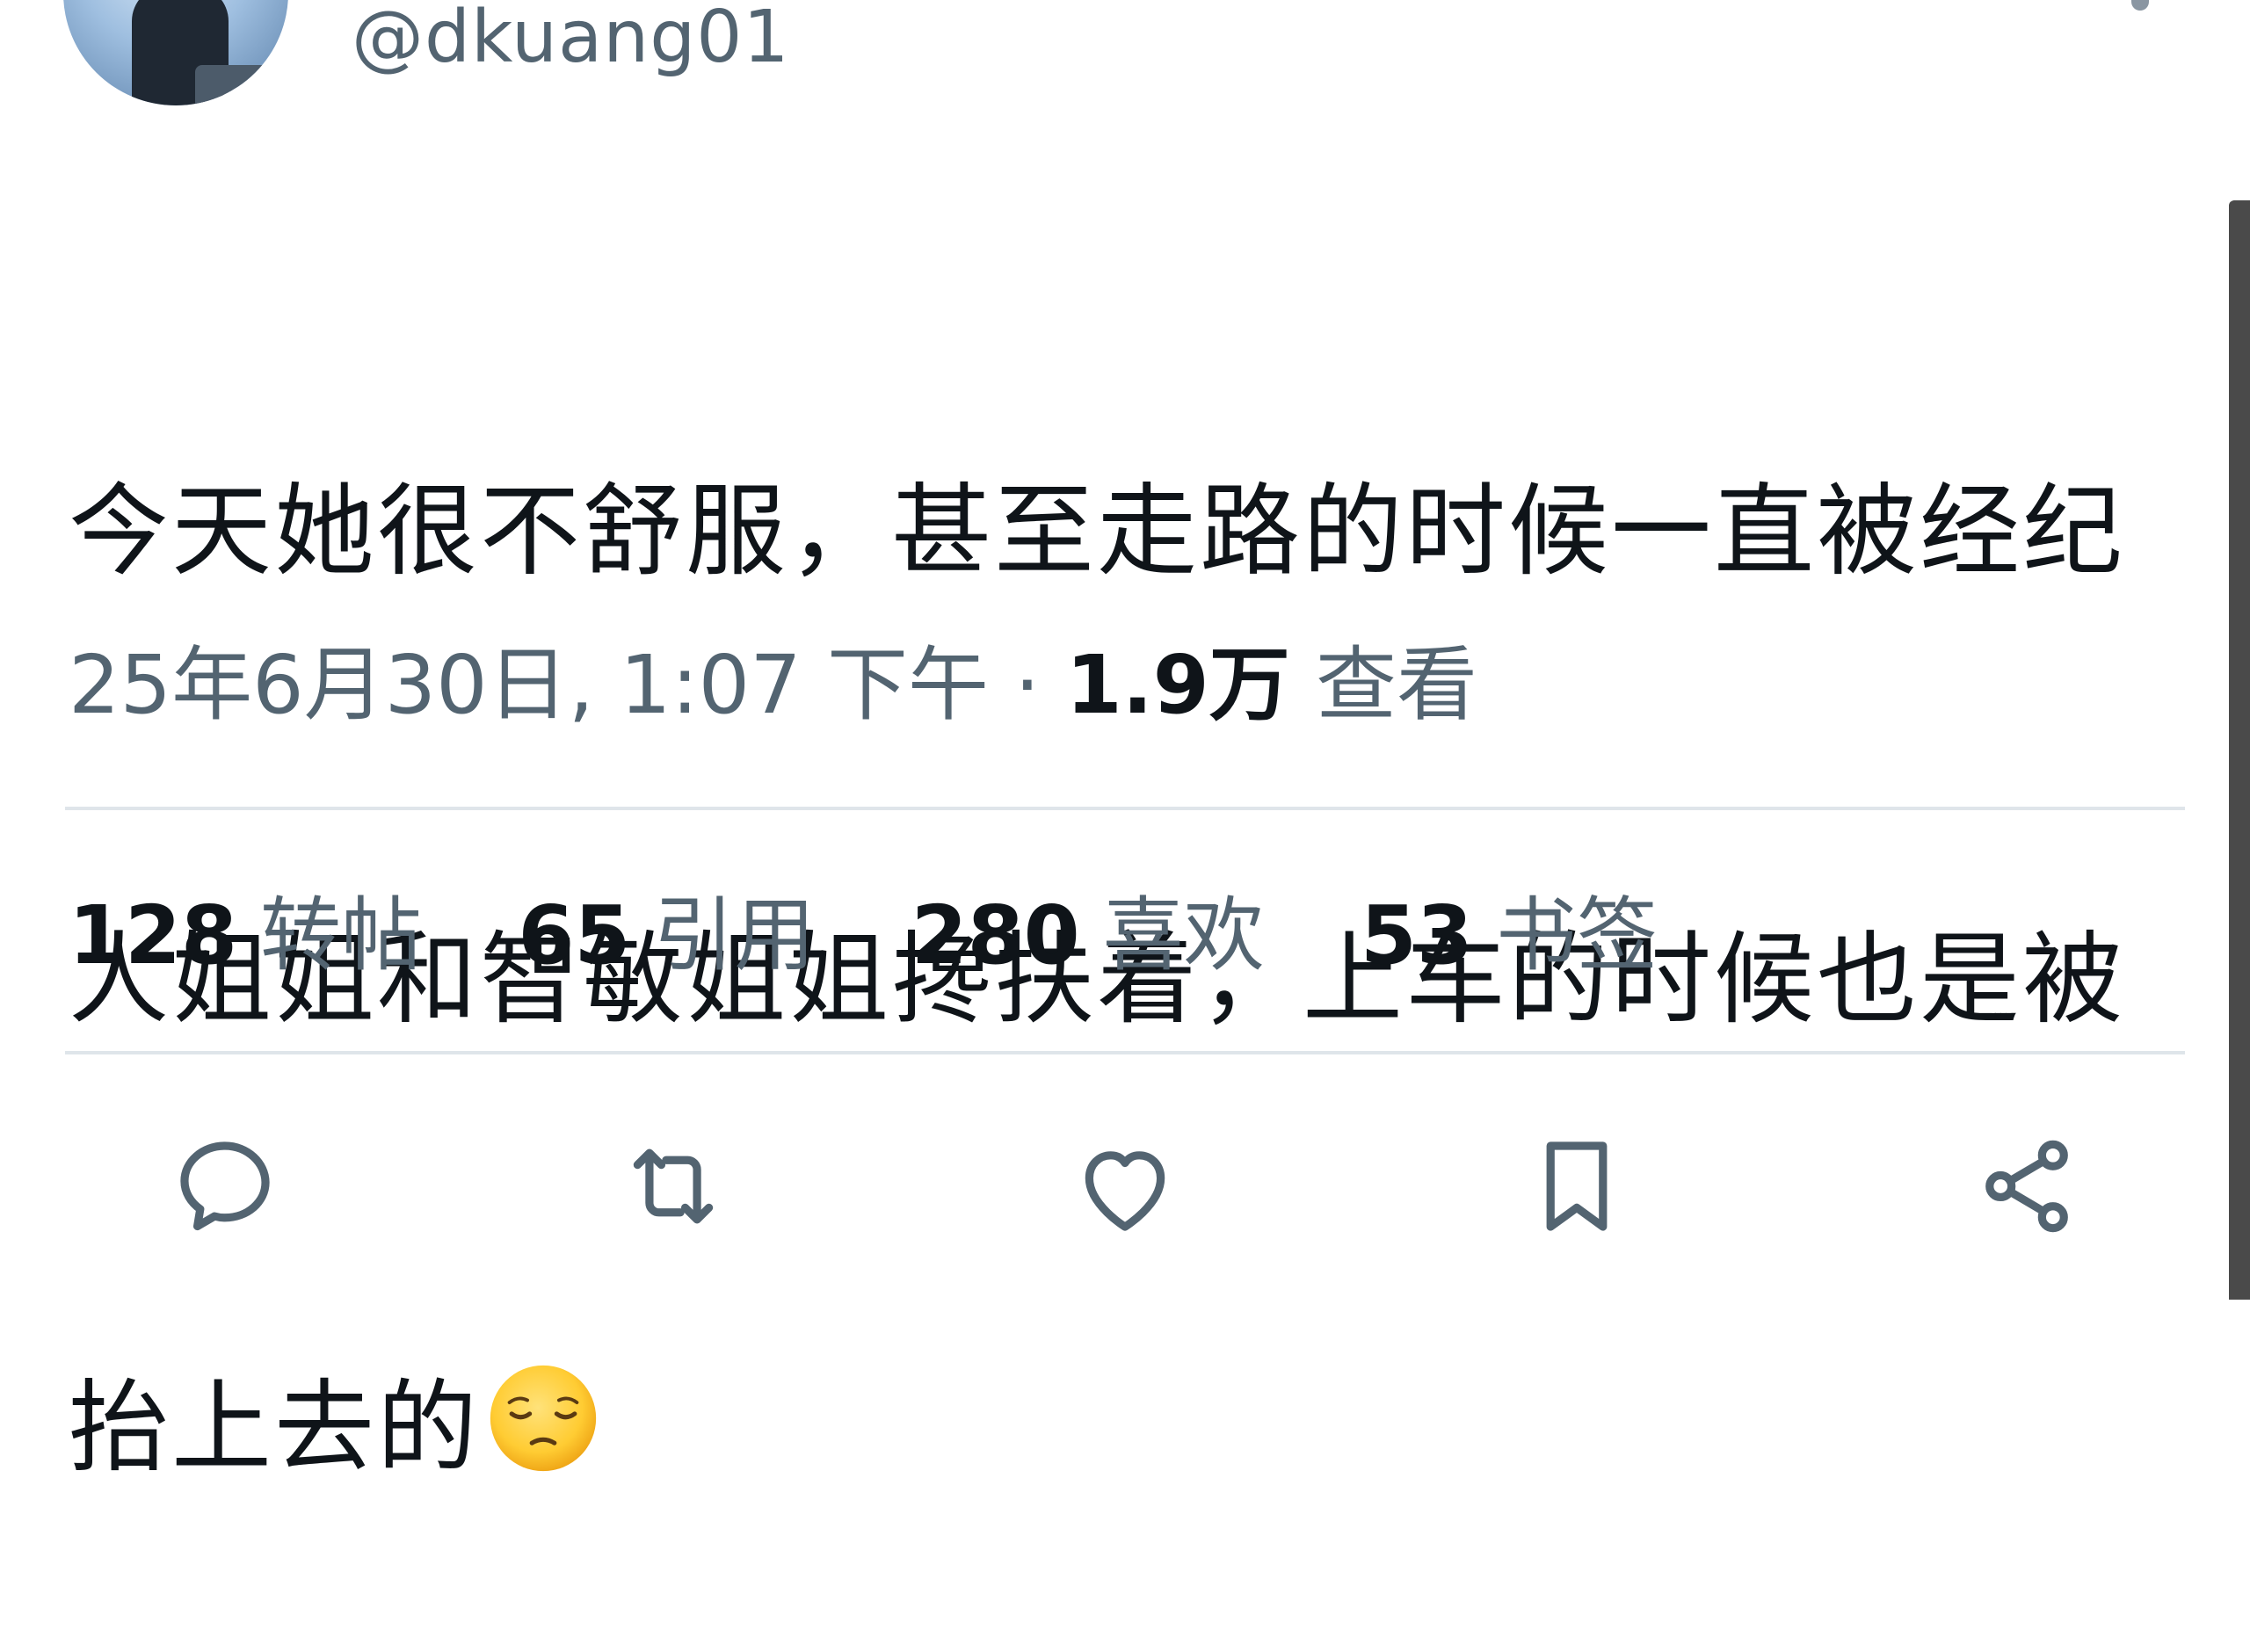 This screenshot has height=1652, width=2250. I want to click on stat-count: 128, so click(153, 935).